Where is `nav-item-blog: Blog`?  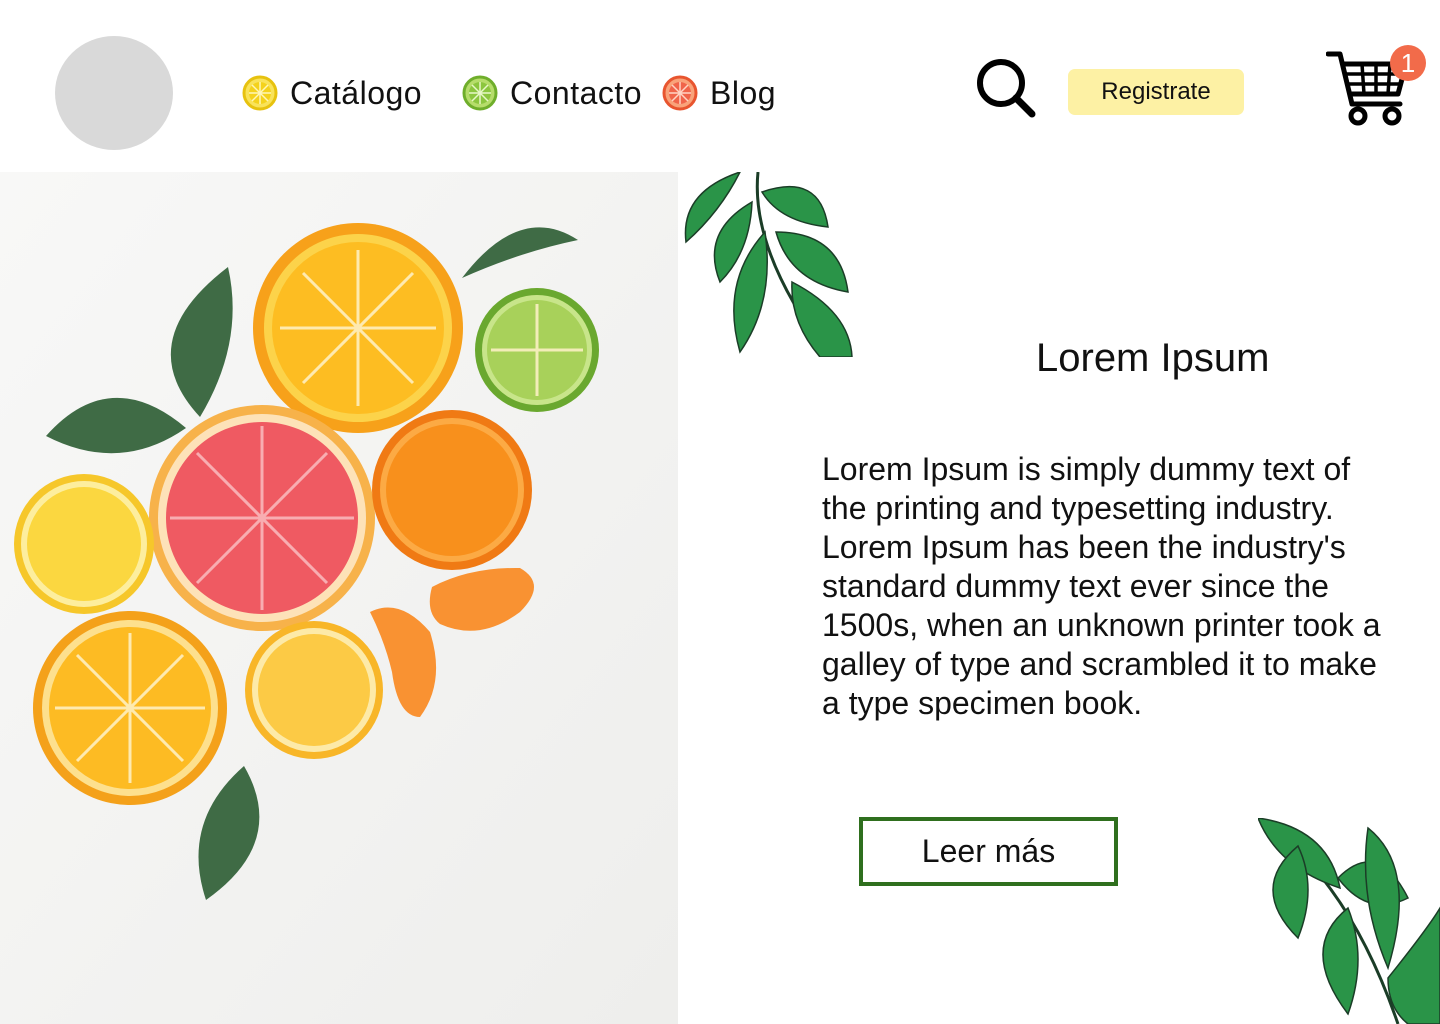 nav-item-blog: Blog is located at coordinates (719, 93).